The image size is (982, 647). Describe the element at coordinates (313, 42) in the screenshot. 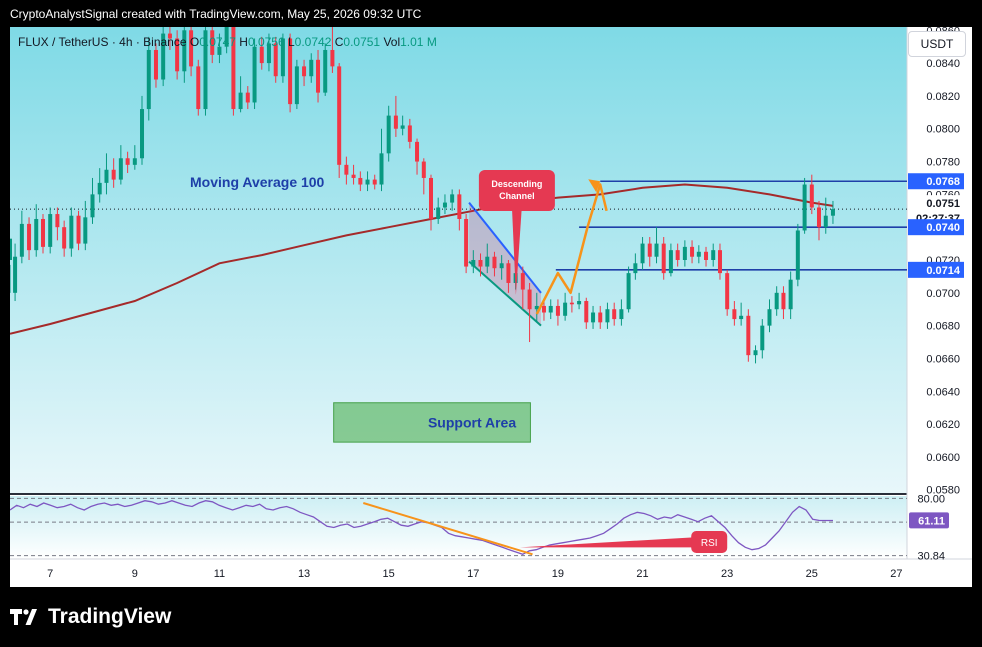

I see `legend-low-value: 0.0742` at that location.